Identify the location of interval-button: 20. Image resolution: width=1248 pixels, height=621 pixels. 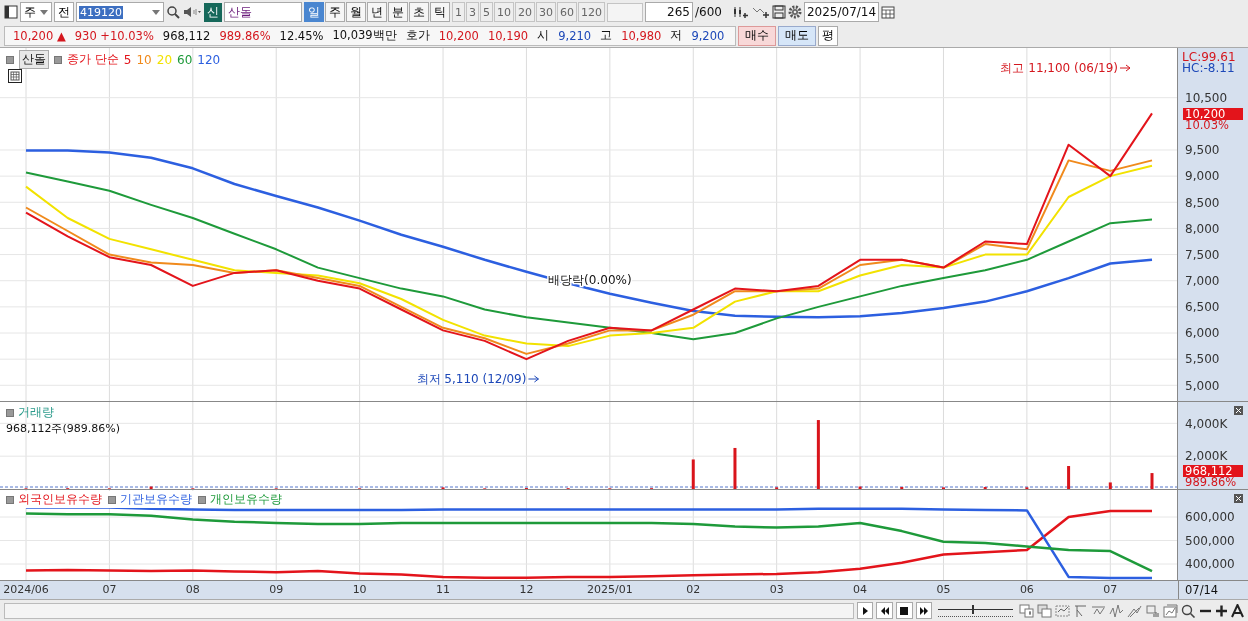
(525, 12).